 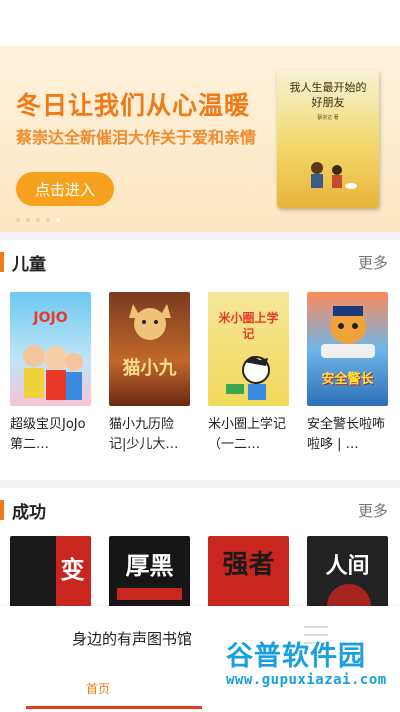 What do you see at coordinates (248, 565) in the screenshot?
I see `cover-text: 强者` at bounding box center [248, 565].